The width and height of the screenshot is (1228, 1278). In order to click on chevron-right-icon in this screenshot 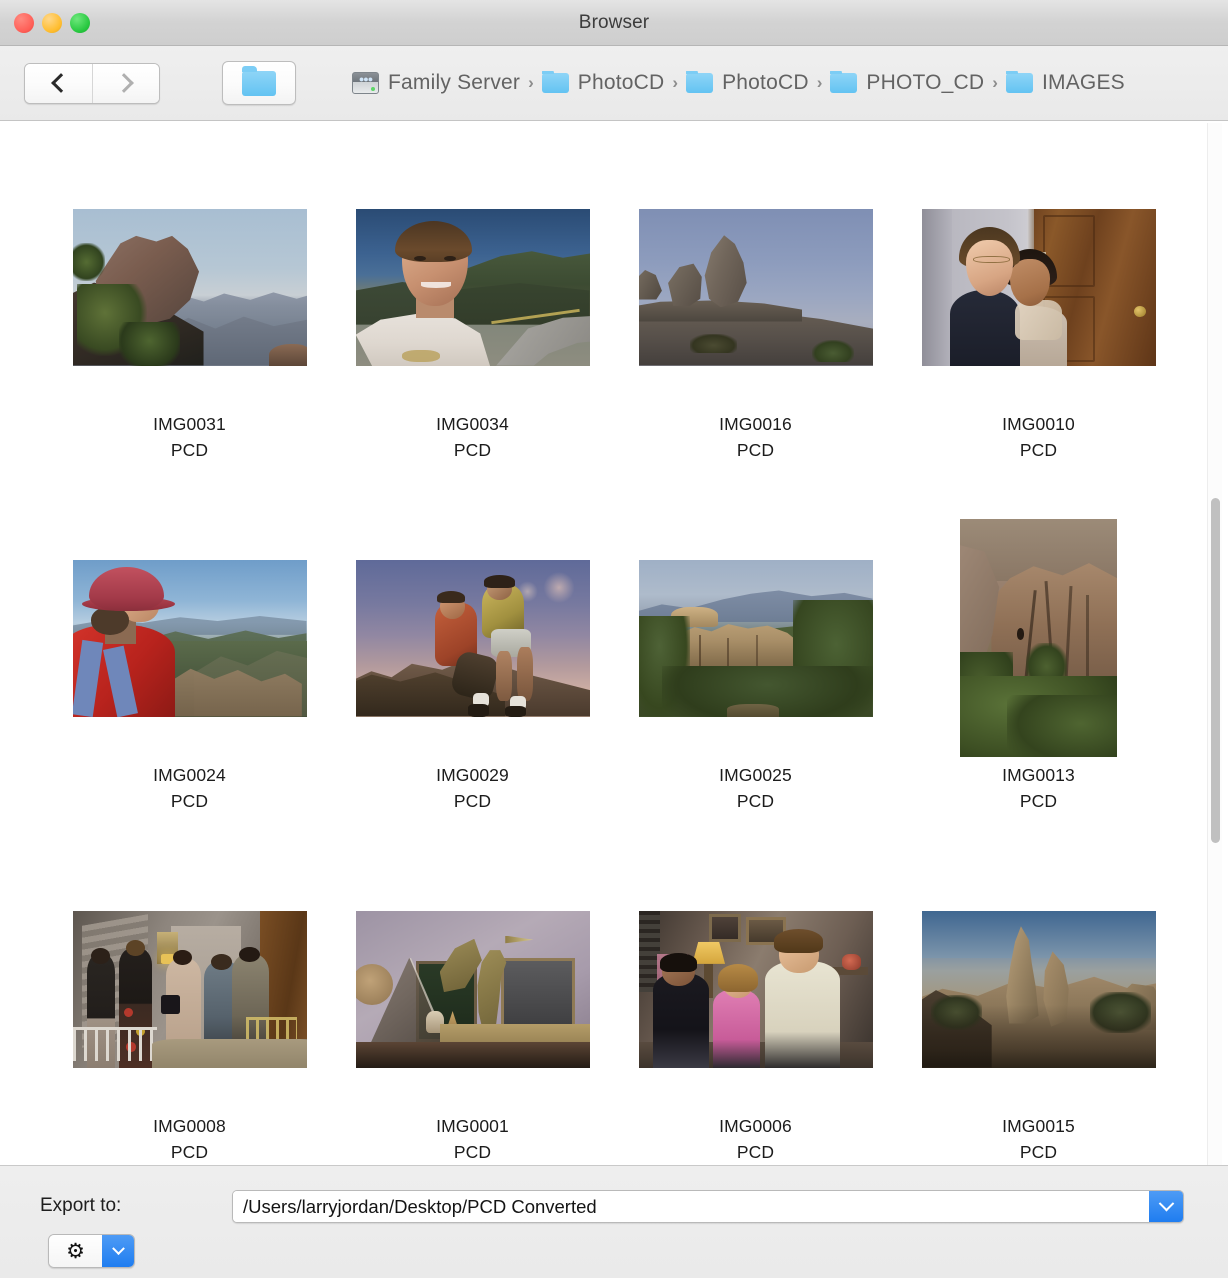, I will do `click(124, 83)`.